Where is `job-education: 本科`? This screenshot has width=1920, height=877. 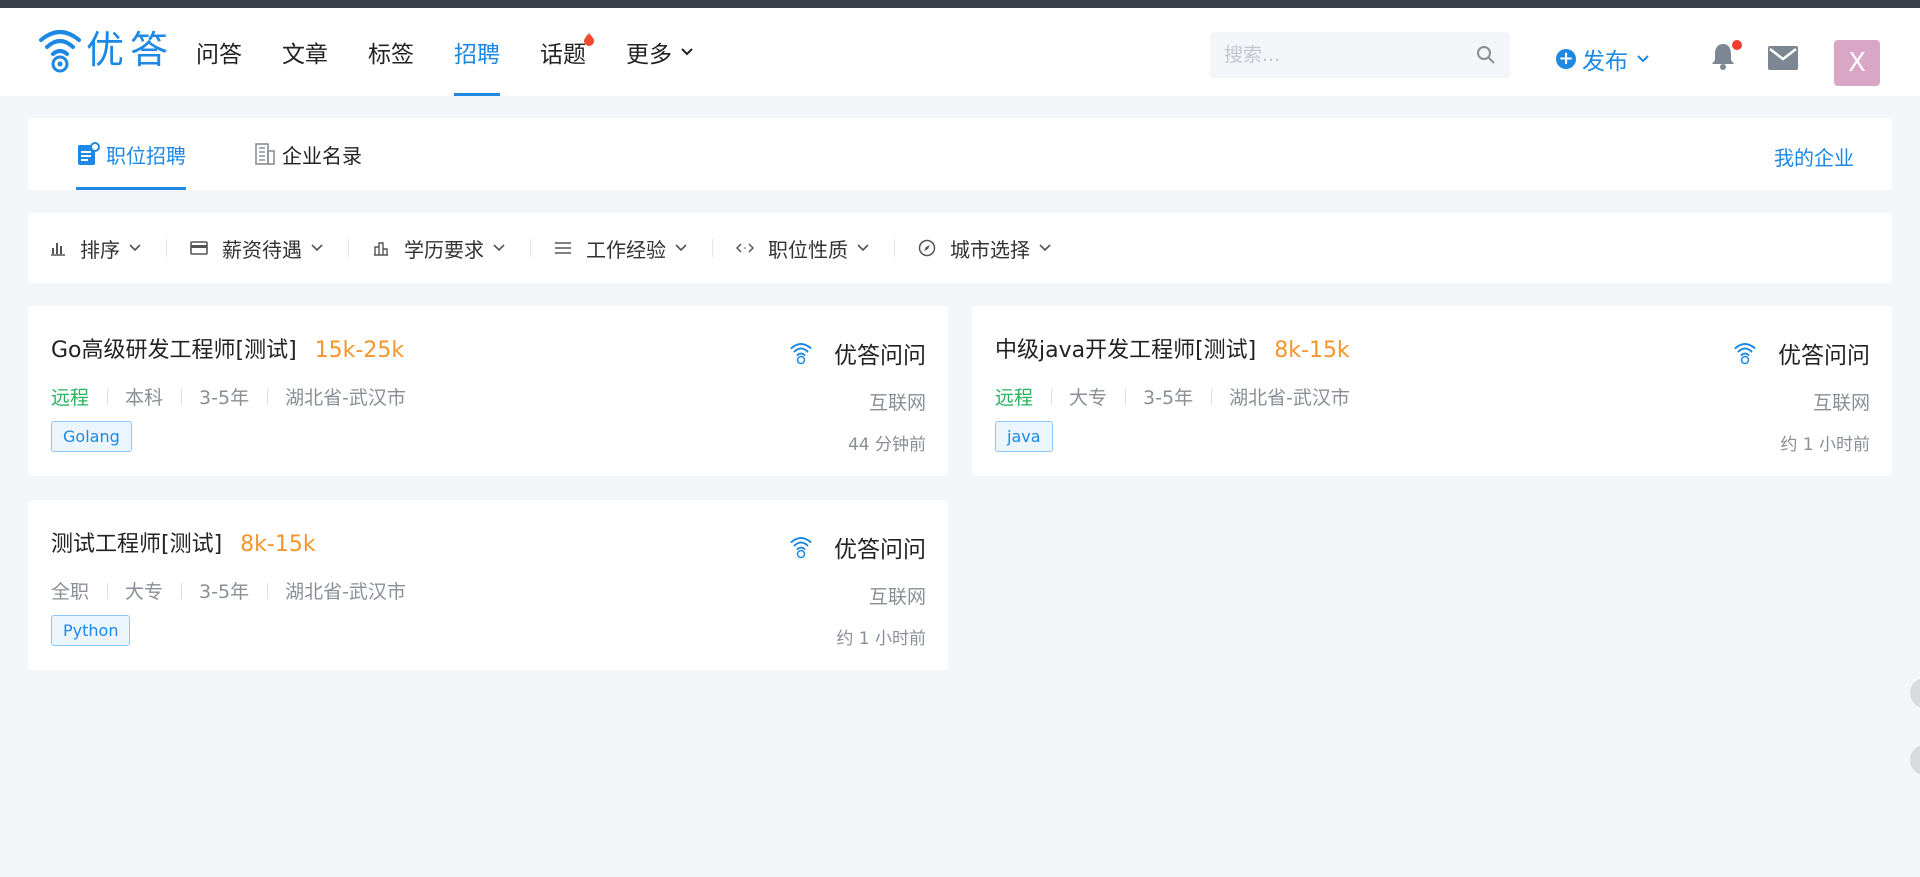 job-education: 本科 is located at coordinates (144, 396).